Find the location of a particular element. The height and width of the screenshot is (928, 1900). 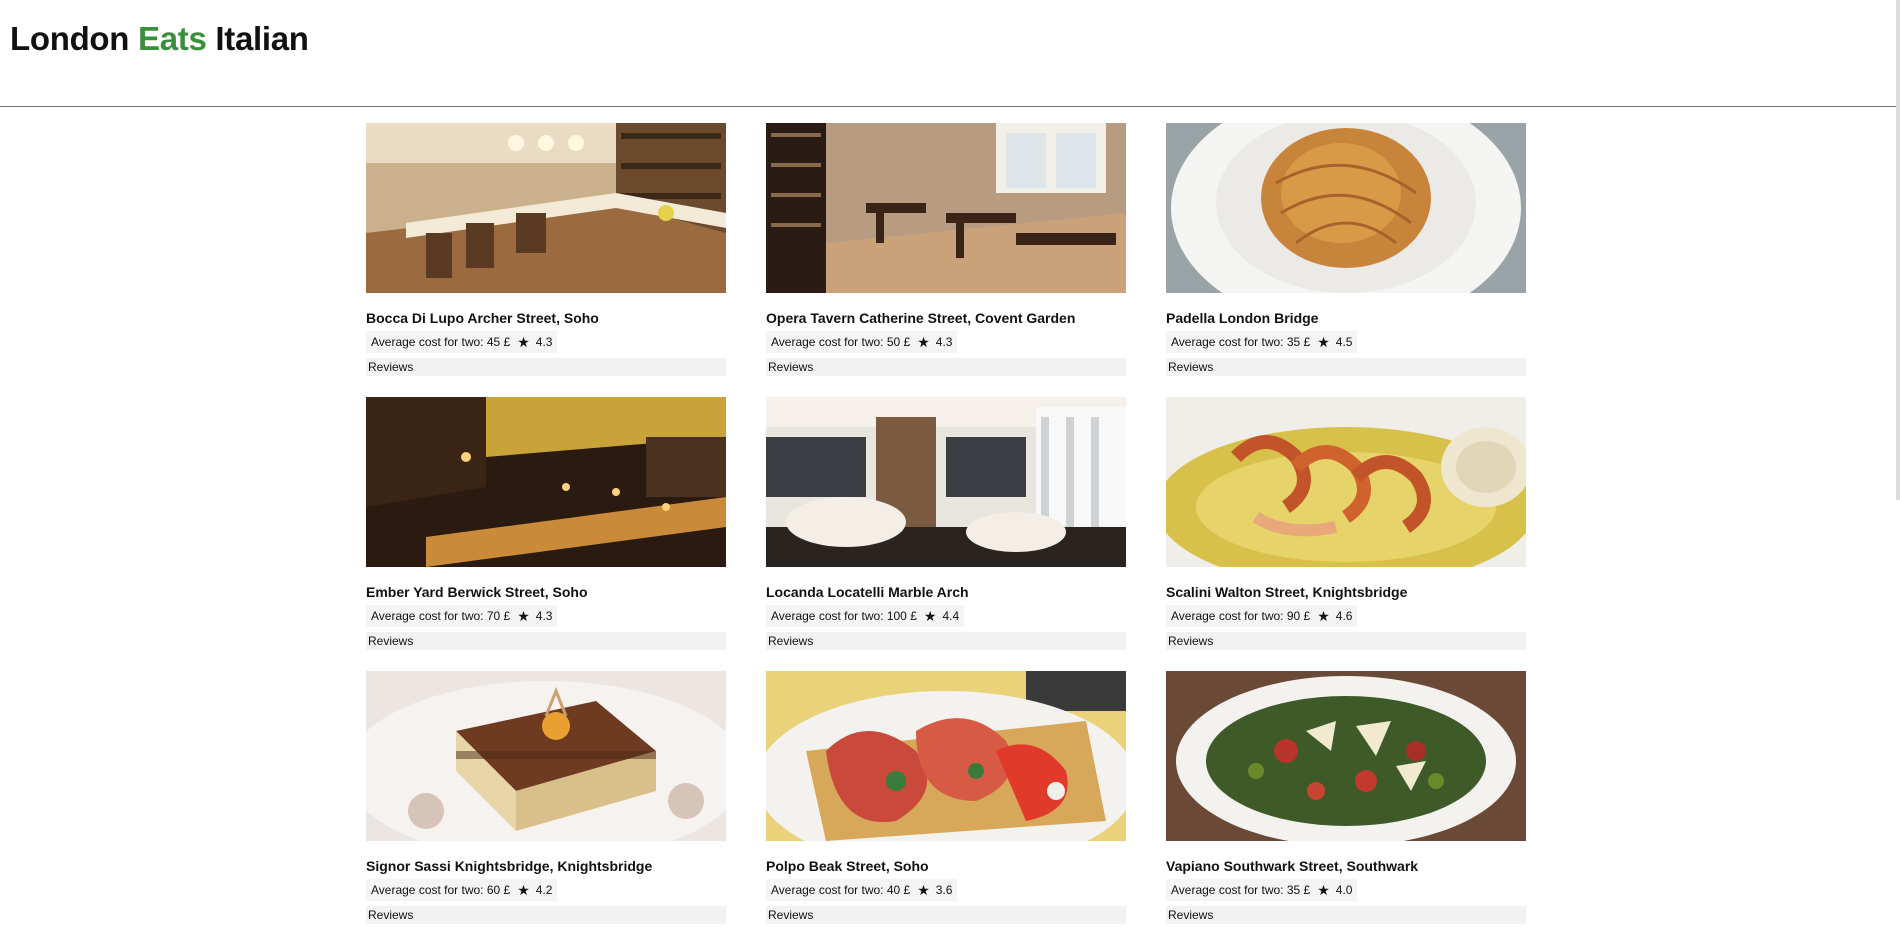

rating-value: 4.2 is located at coordinates (544, 890).